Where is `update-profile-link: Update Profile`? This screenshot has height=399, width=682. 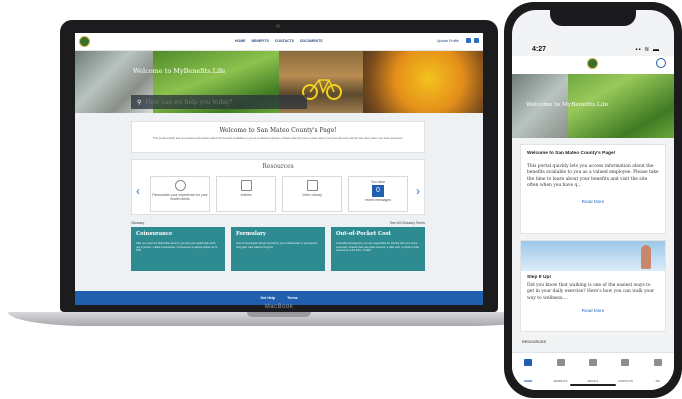
update-profile-link: Update Profile is located at coordinates (448, 41).